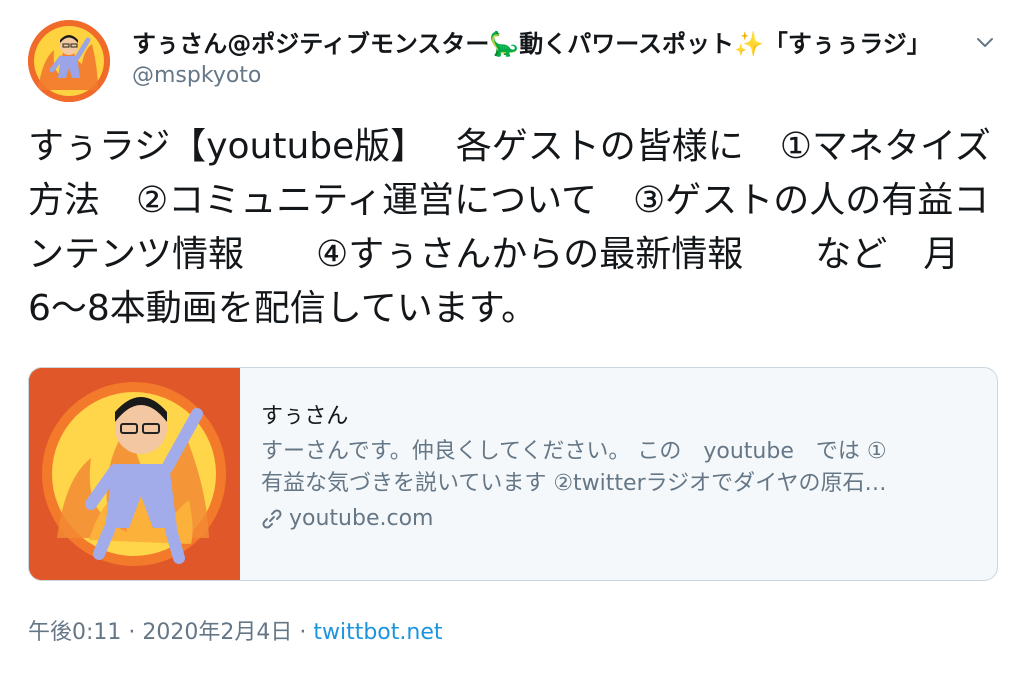  Describe the element at coordinates (217, 632) in the screenshot. I see `tweet-date: 2020年2月4日` at that location.